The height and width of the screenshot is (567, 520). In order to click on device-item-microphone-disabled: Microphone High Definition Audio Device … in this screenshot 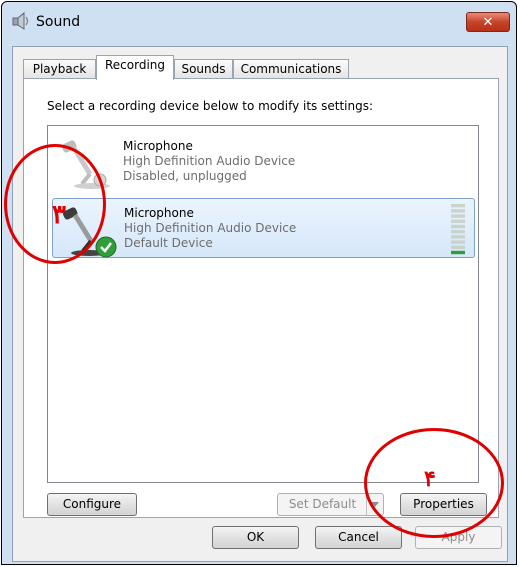, I will do `click(263, 162)`.